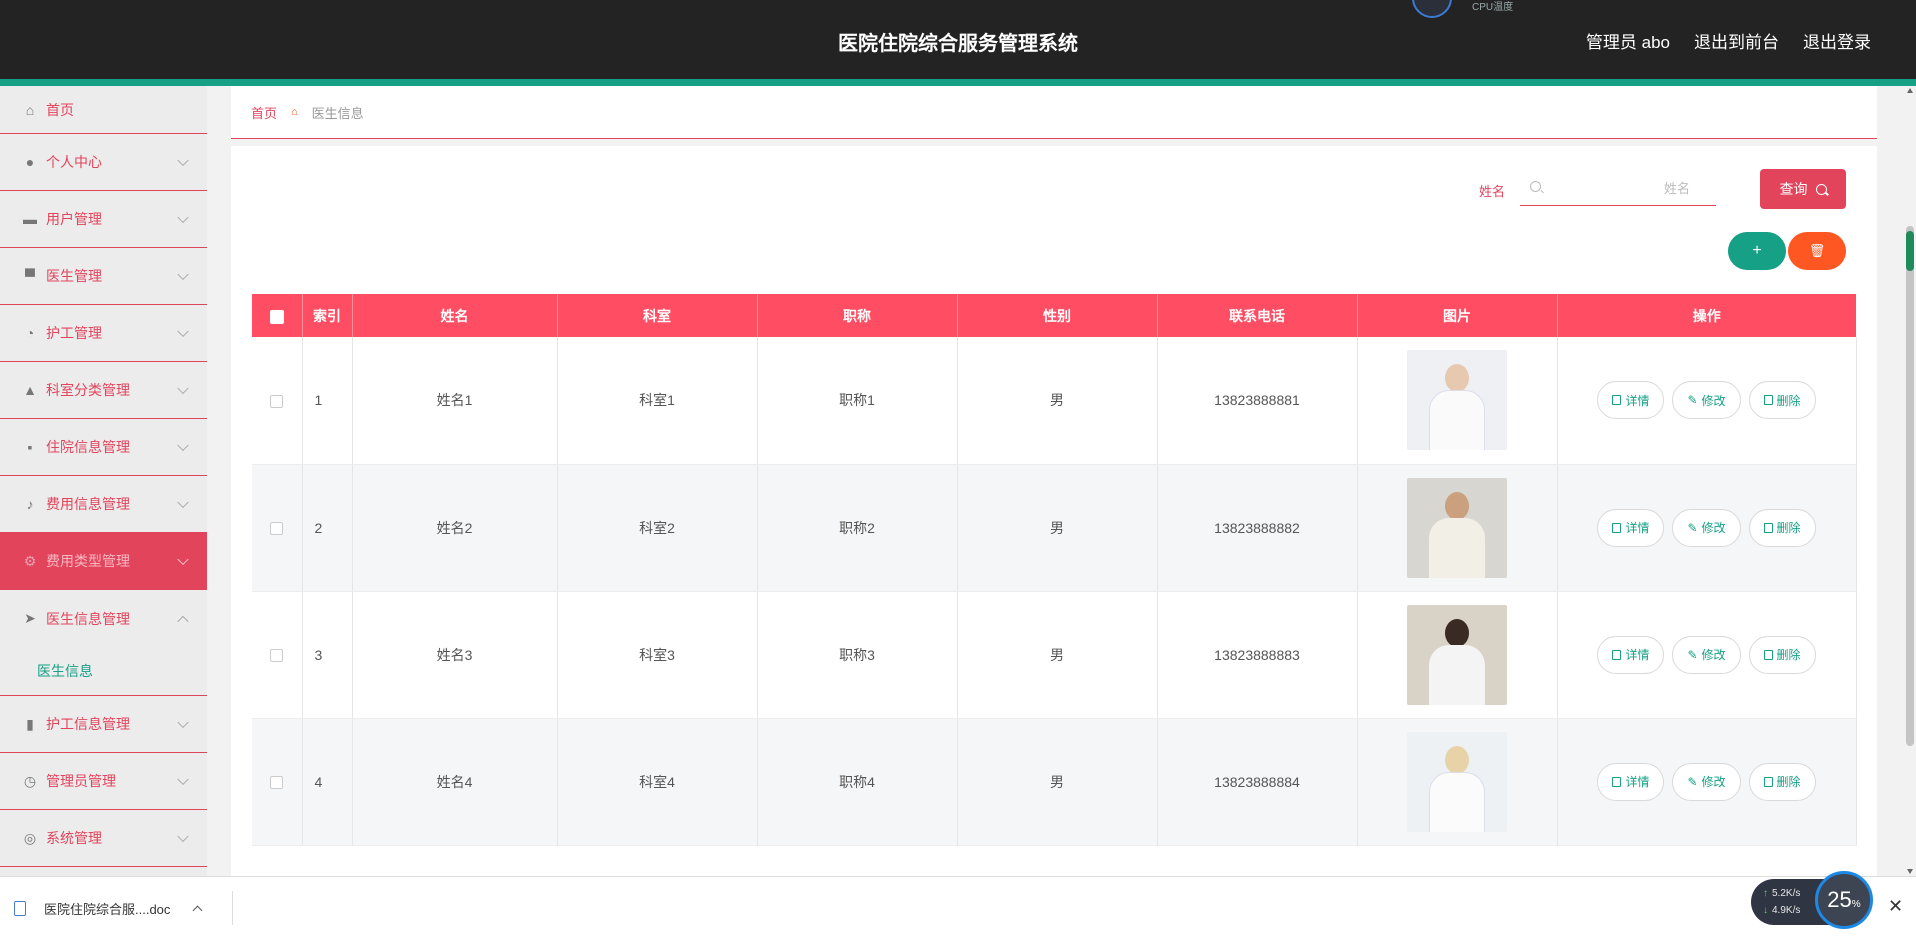  I want to click on column-header: 科室, so click(657, 315).